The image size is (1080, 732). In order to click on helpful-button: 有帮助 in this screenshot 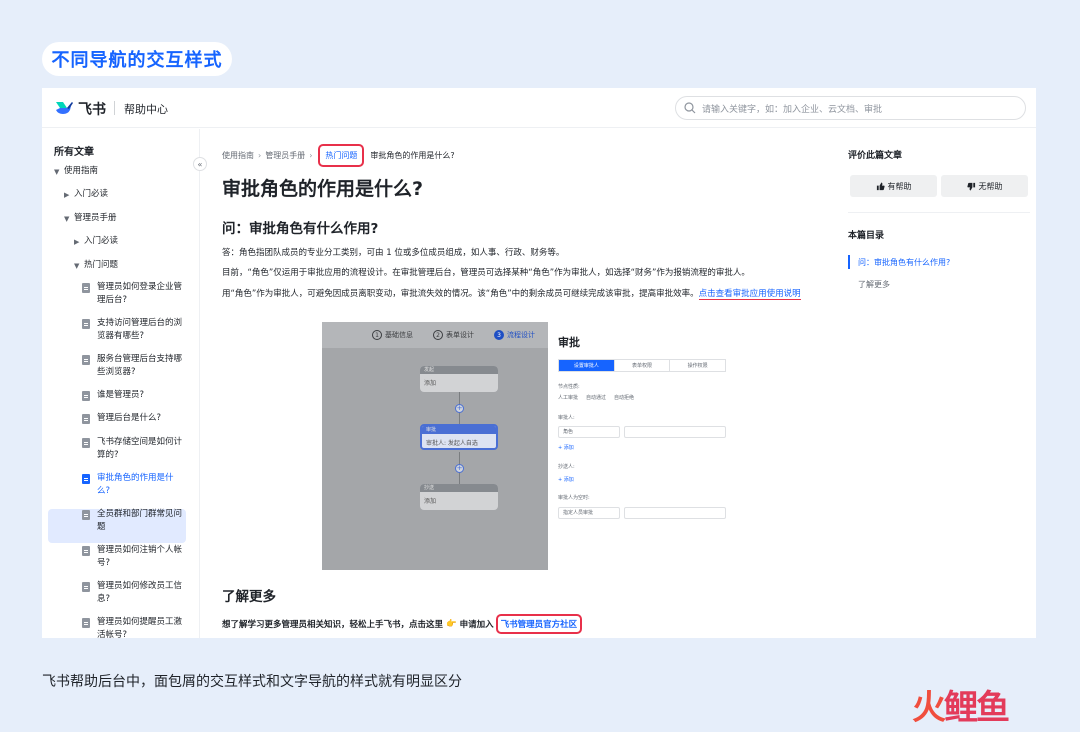, I will do `click(893, 186)`.